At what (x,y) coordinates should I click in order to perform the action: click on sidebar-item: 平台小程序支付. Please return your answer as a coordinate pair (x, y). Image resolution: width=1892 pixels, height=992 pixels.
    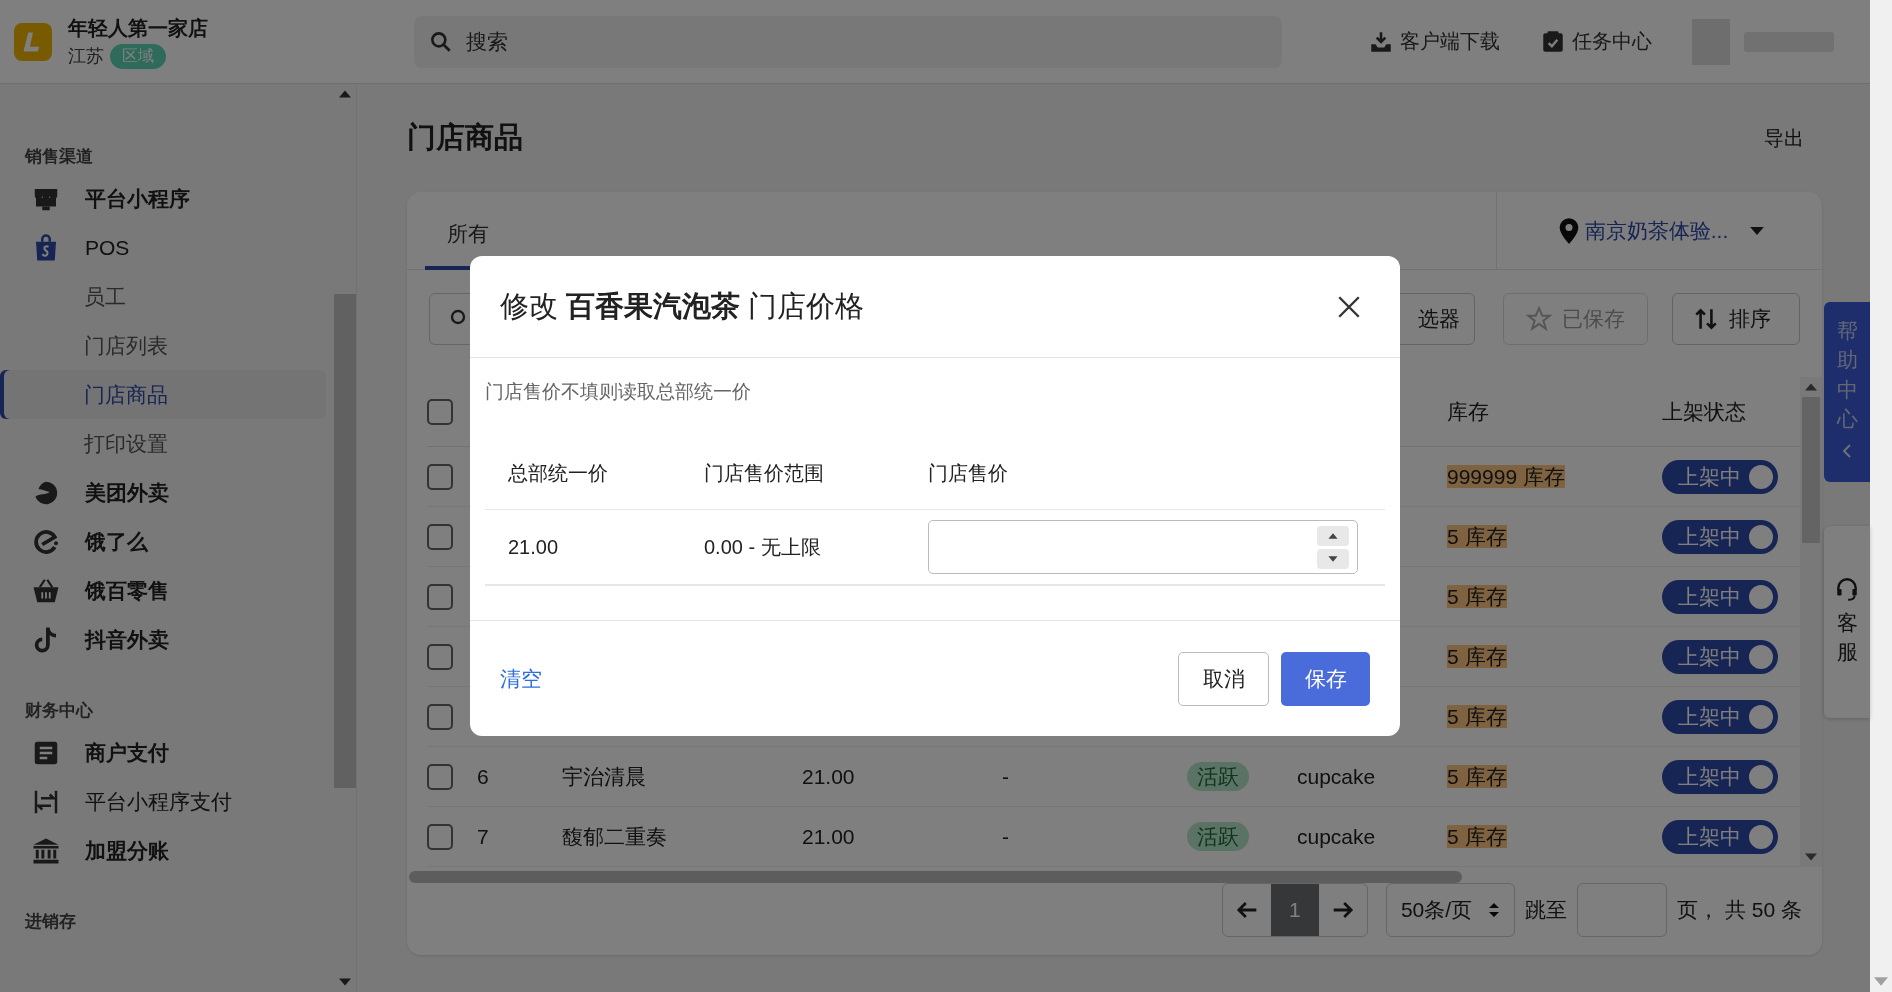
    Looking at the image, I should click on (167, 801).